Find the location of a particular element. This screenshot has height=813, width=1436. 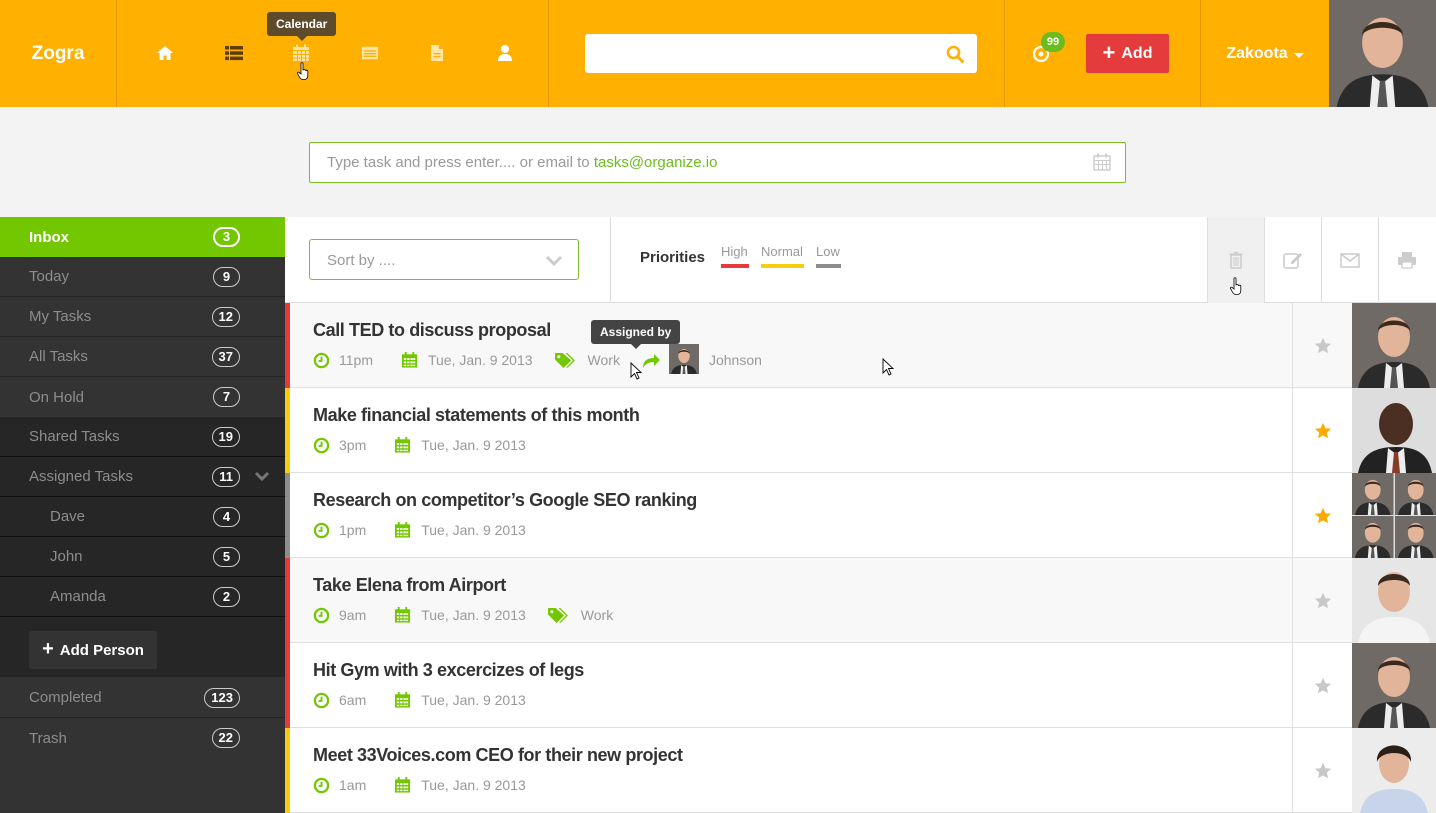

sidebar-item-my-tasks: My Tasks 12 is located at coordinates (142, 317).